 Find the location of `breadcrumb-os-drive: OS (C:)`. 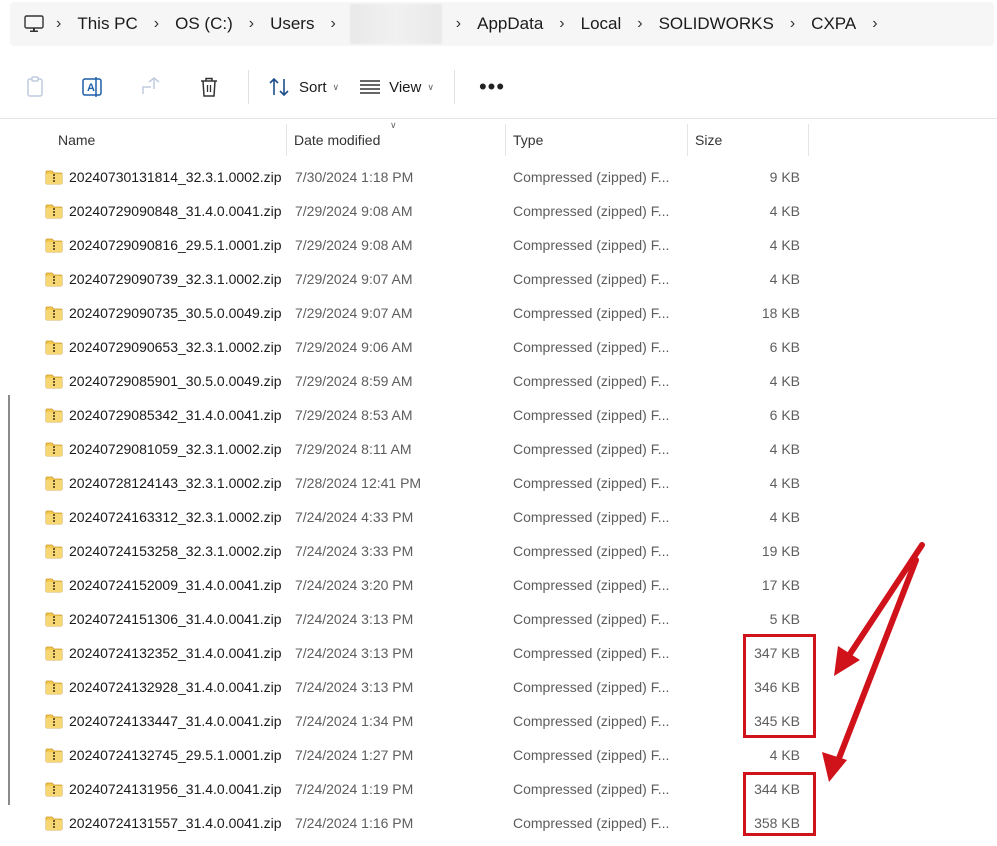

breadcrumb-os-drive: OS (C:) is located at coordinates (204, 24).